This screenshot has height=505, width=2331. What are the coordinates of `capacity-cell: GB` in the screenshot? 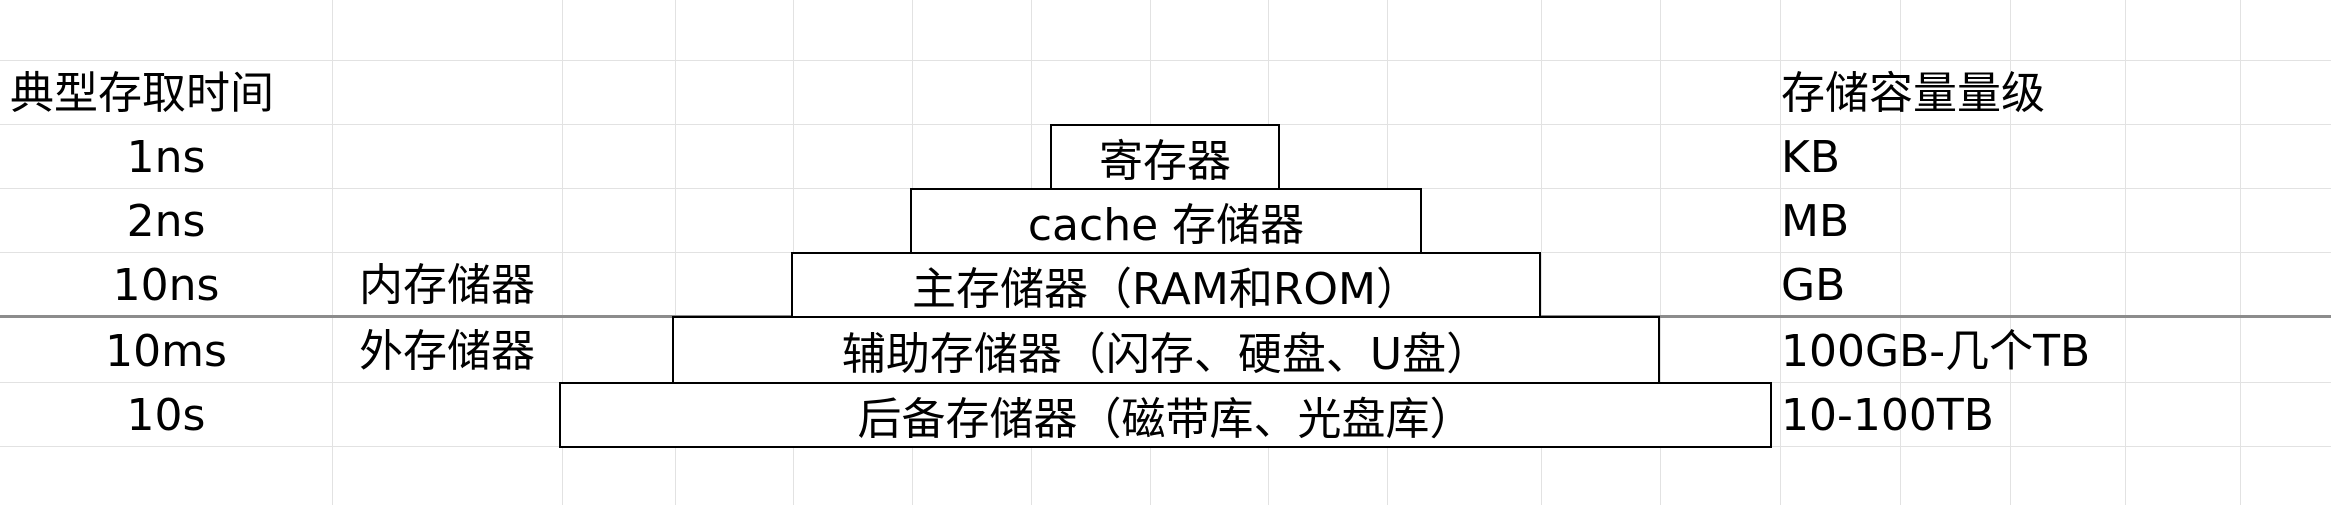 It's located at (1813, 285).